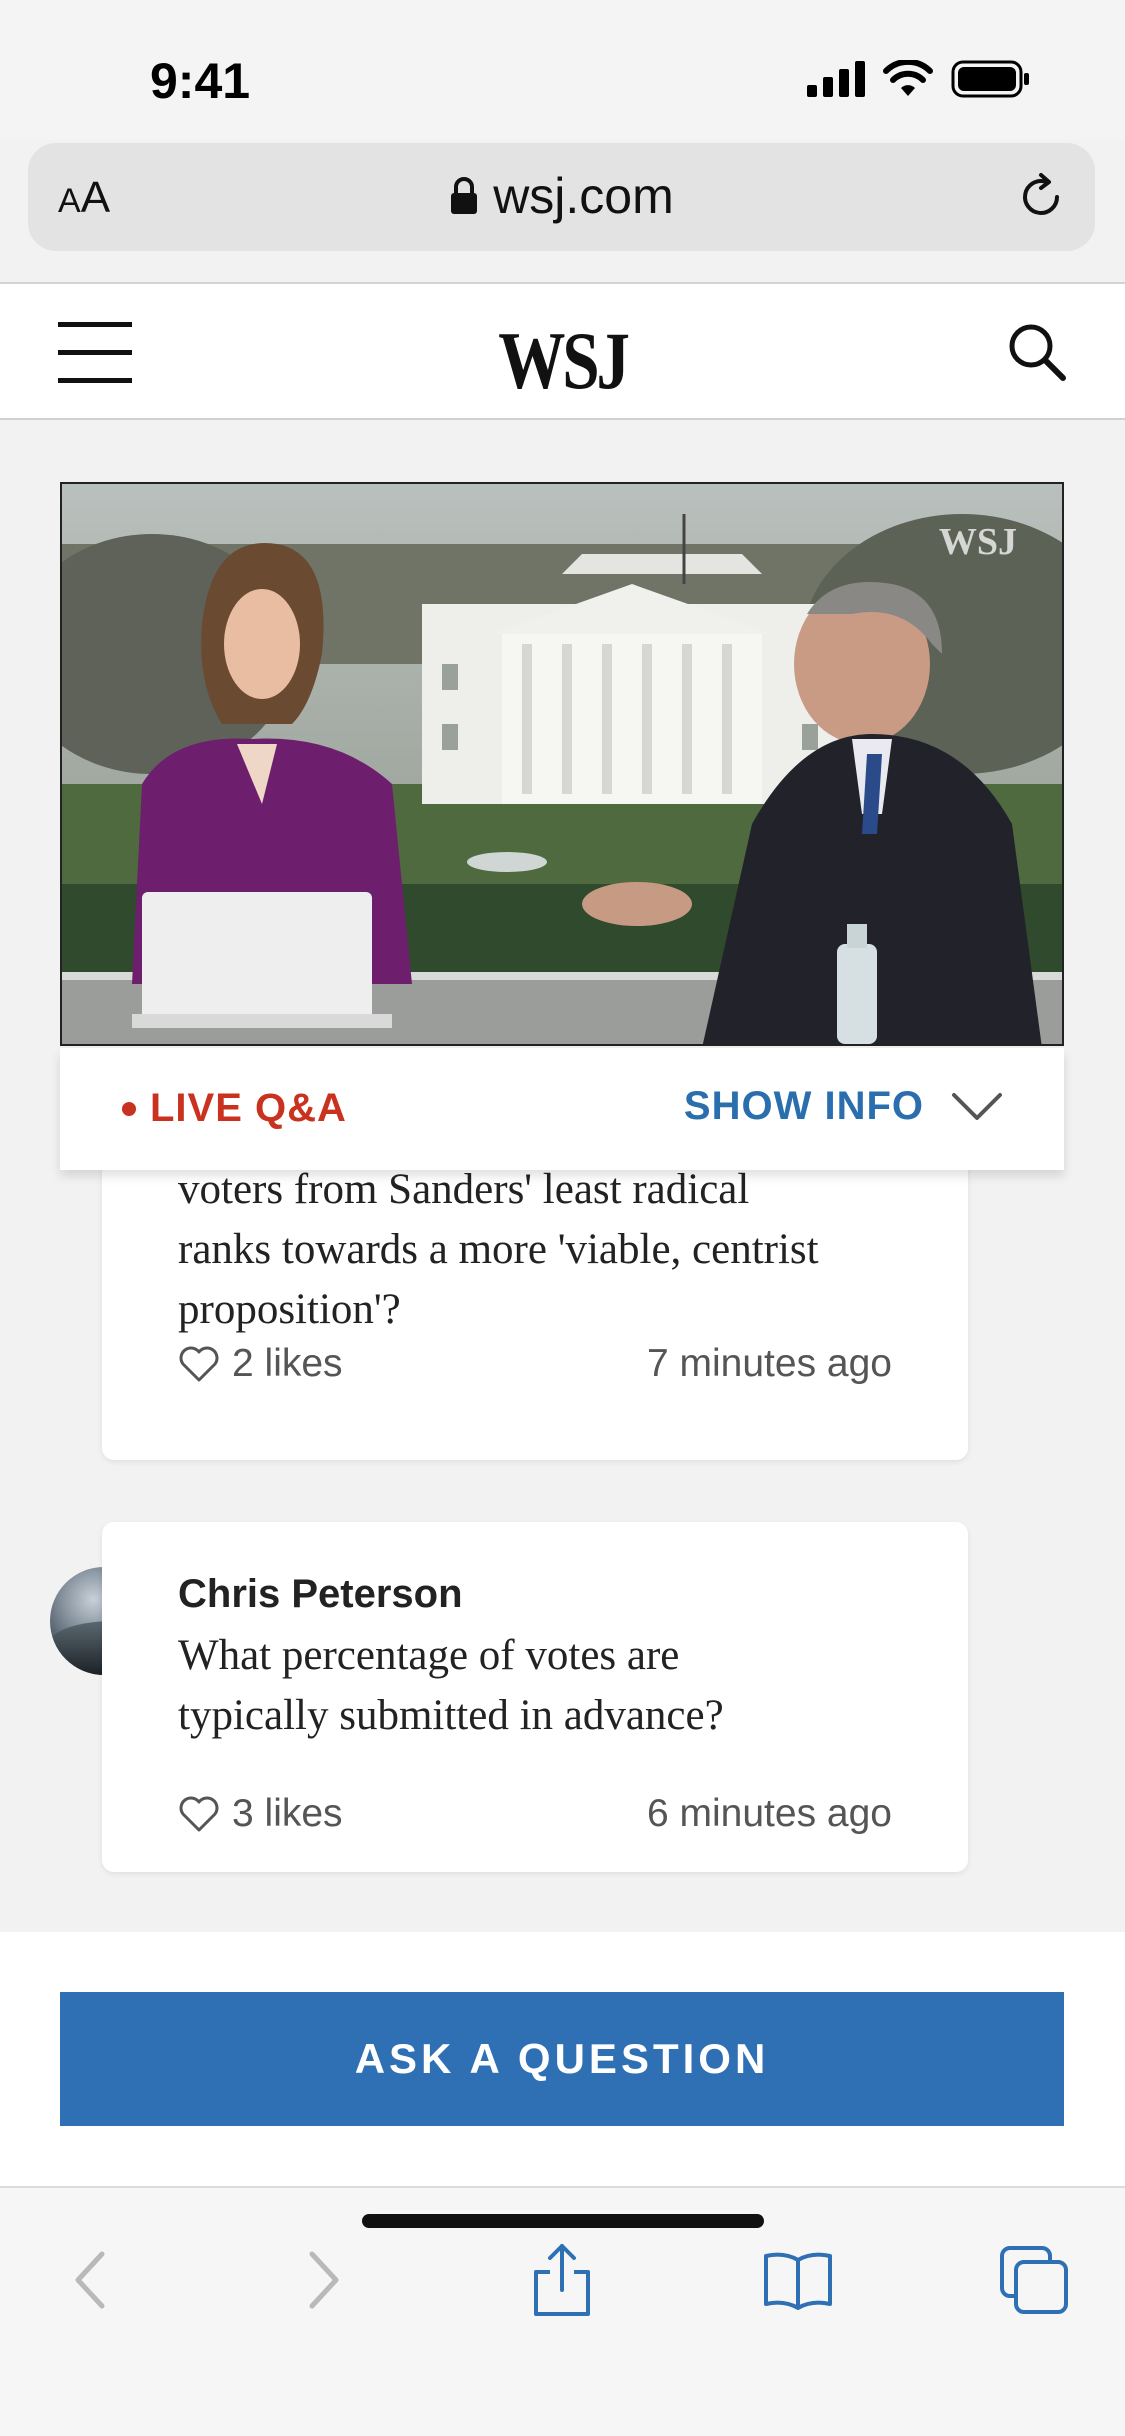 Image resolution: width=1125 pixels, height=2436 pixels. I want to click on forward-button, so click(324, 2280).